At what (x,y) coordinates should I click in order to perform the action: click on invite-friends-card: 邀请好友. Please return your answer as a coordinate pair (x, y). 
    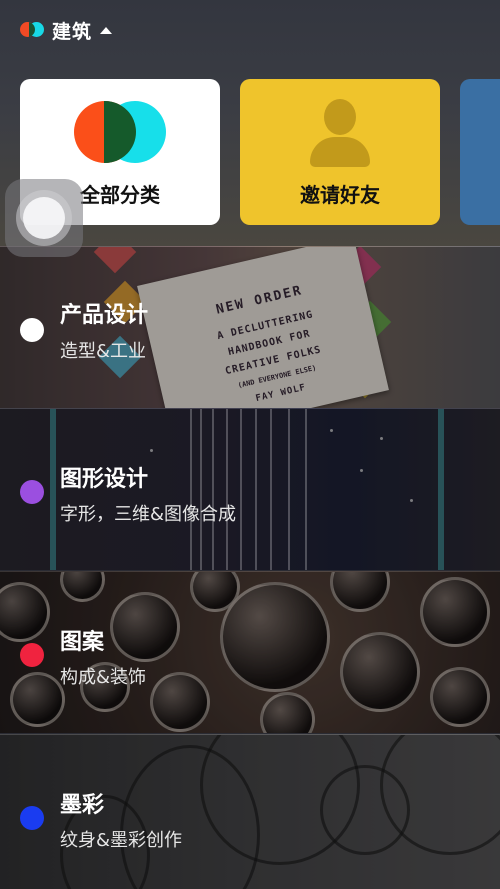
    Looking at the image, I should click on (340, 152).